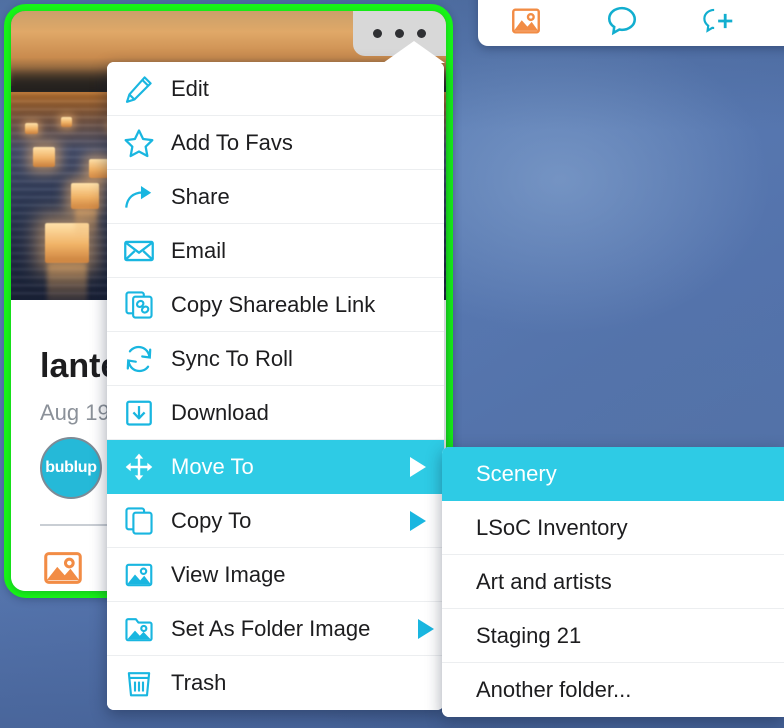 The image size is (784, 728). I want to click on submenu-item-staging-21: Staging 21, so click(613, 636).